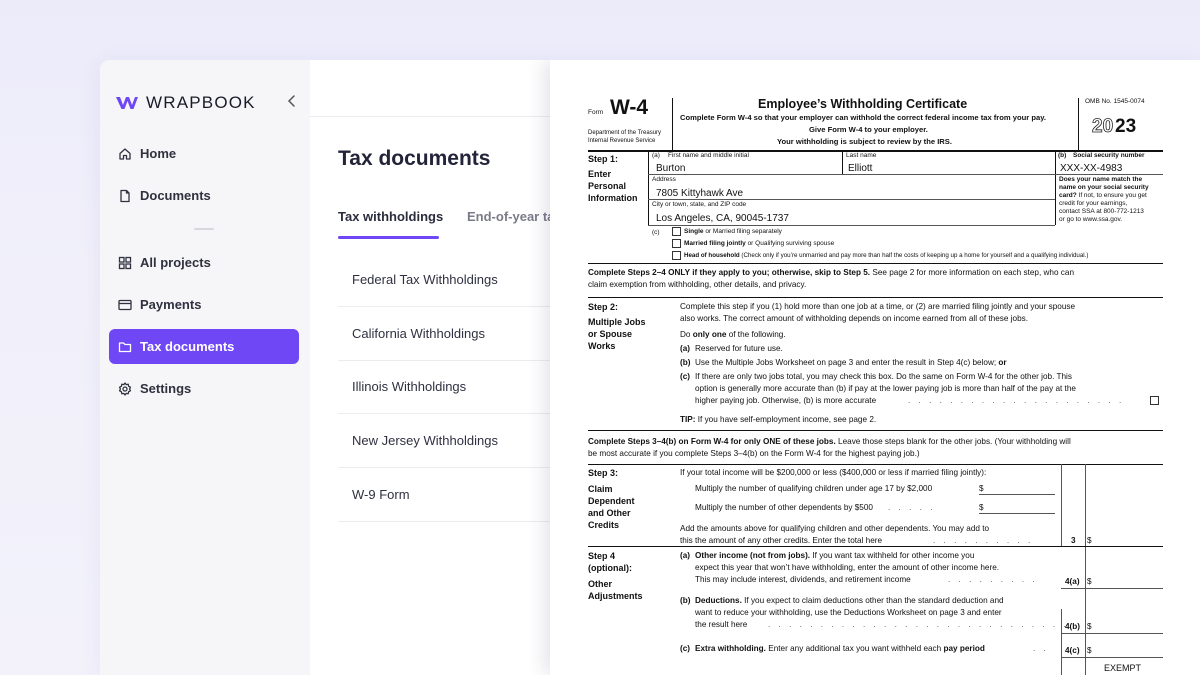 The height and width of the screenshot is (675, 1200). I want to click on step3-line2: Claim, so click(600, 489).